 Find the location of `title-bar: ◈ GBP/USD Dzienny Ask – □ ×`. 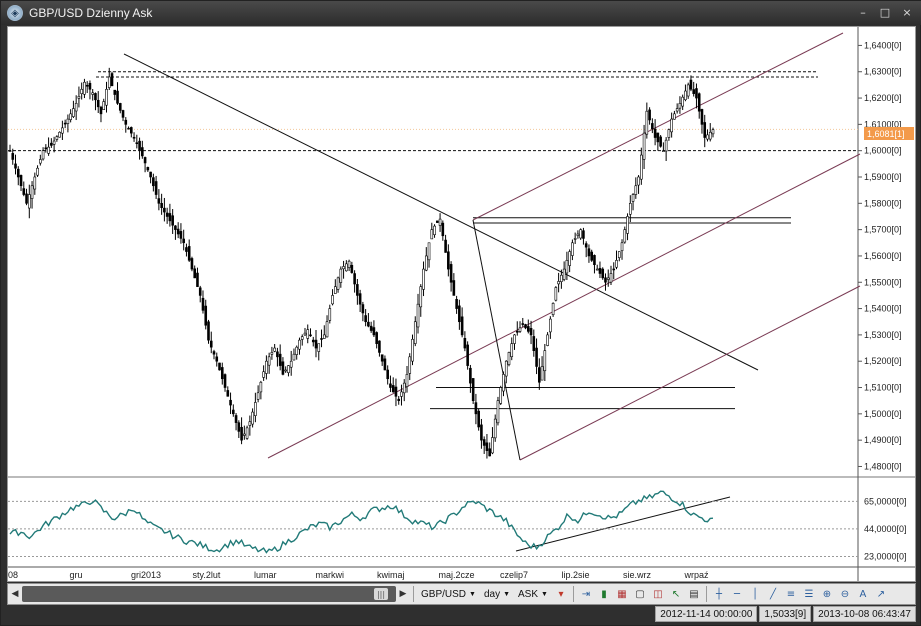

title-bar: ◈ GBP/USD Dzienny Ask – □ × is located at coordinates (461, 13).